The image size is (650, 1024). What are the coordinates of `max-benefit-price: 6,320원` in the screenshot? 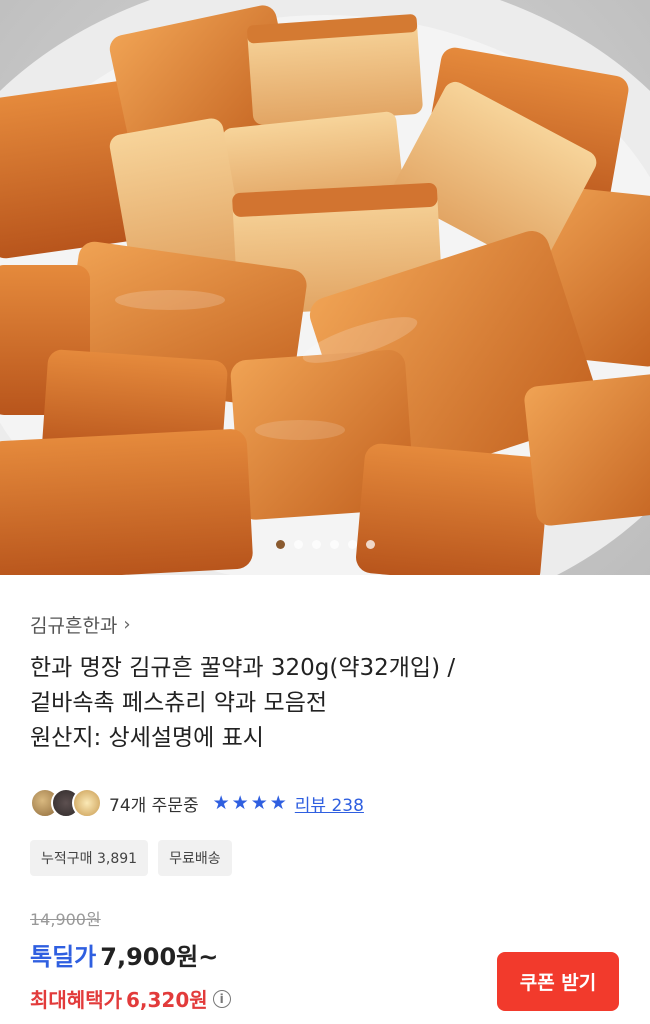 It's located at (167, 1000).